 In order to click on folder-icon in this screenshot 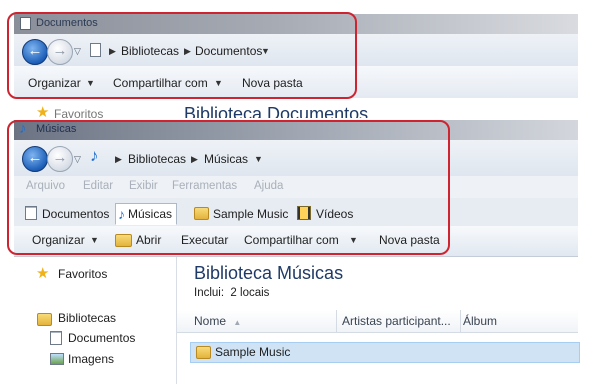, I will do `click(203, 352)`.